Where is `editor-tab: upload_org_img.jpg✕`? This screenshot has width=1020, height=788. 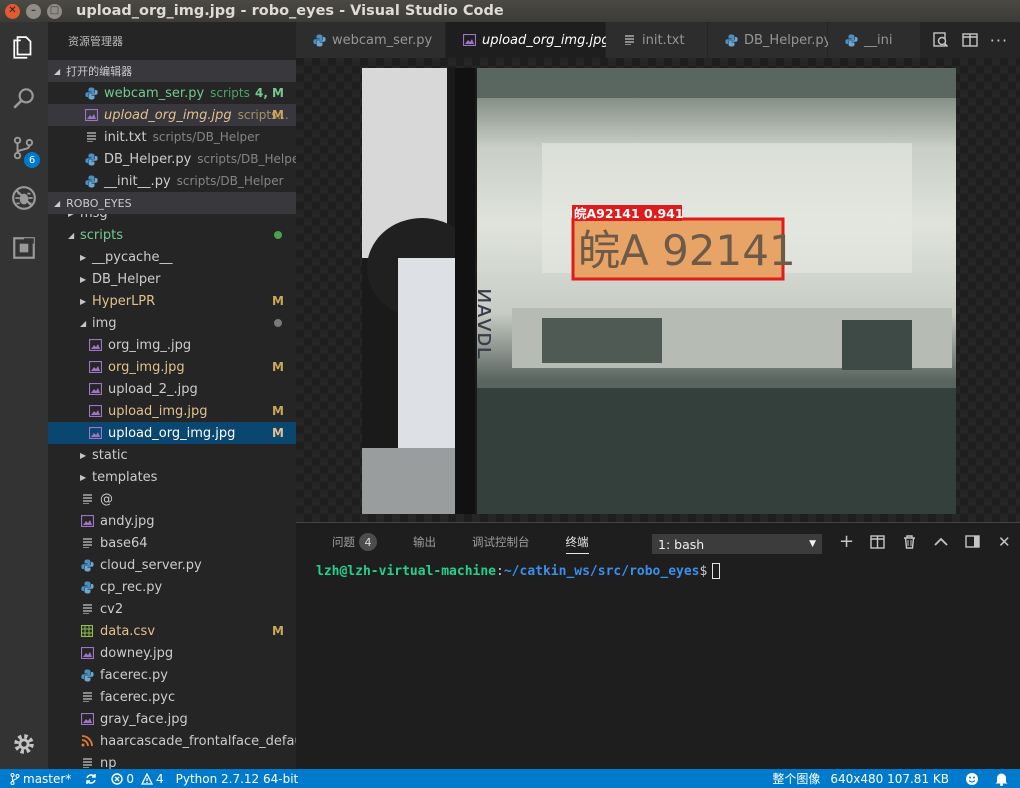
editor-tab: upload_org_img.jpg✕ is located at coordinates (540, 40).